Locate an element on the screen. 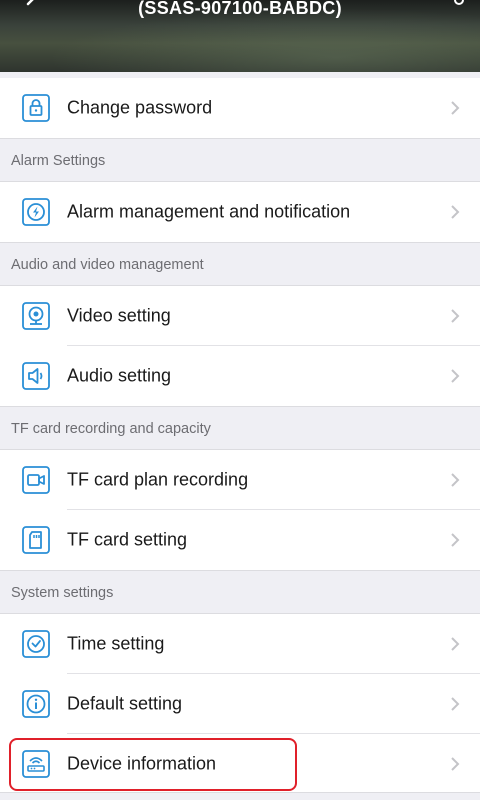 The image size is (480, 800). alarm-group: Alarm management and notification is located at coordinates (240, 212).